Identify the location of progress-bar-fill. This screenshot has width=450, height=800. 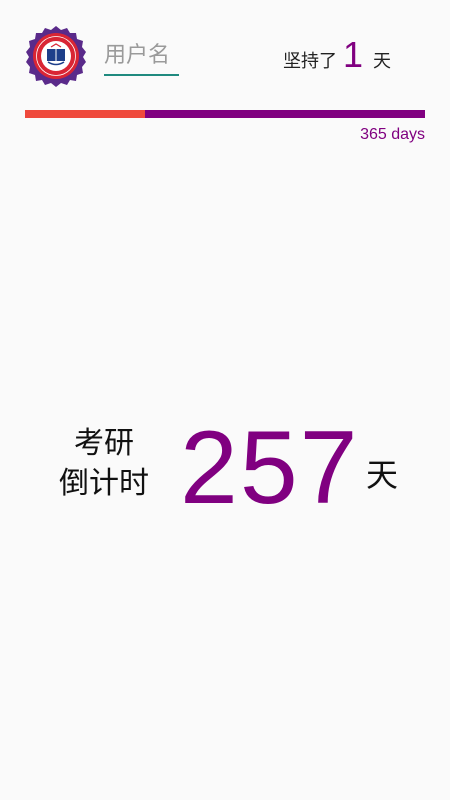
(85, 114).